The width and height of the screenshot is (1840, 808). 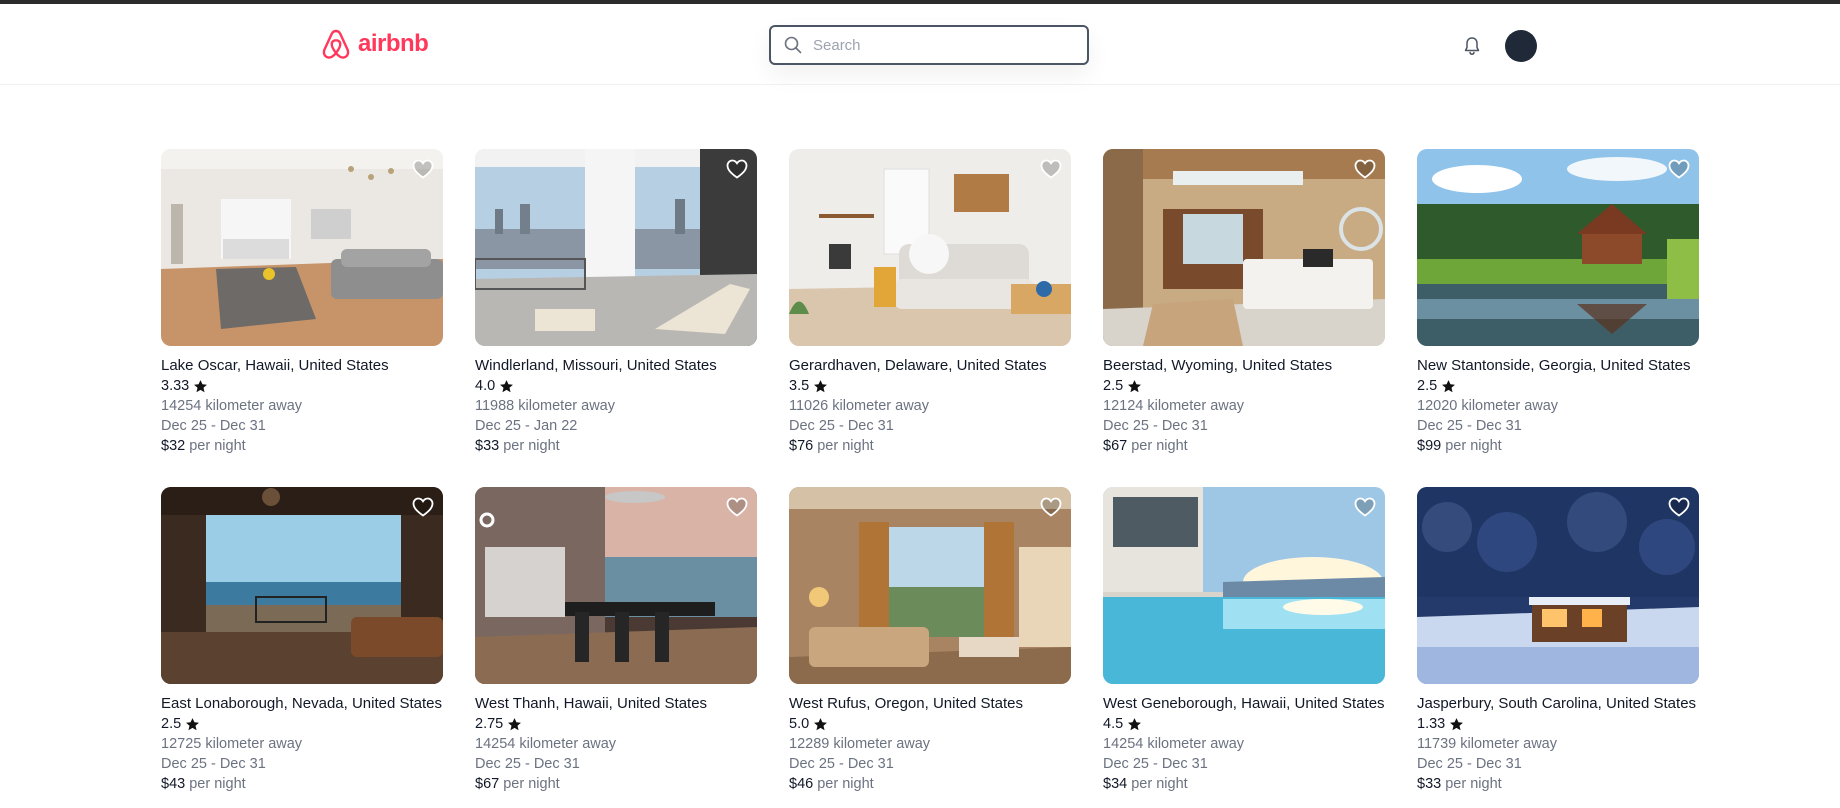 I want to click on airbnb-logo-icon, so click(x=336, y=44).